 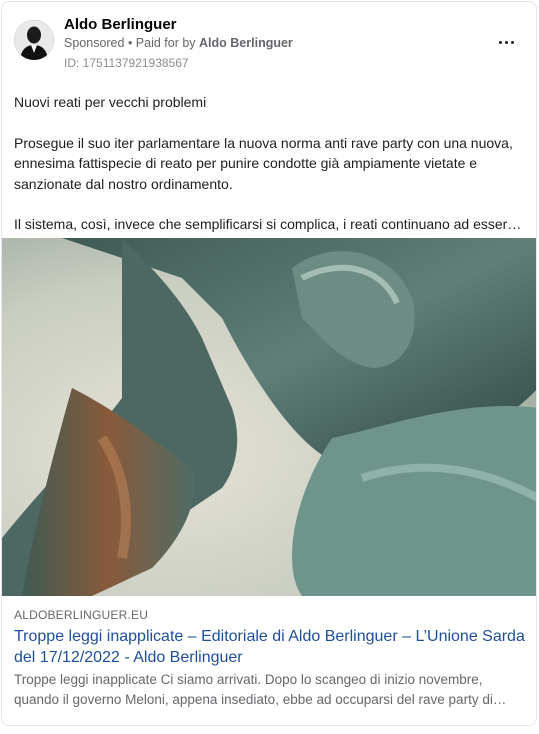 I want to click on link-domain: ALDOBERLINGUER.EU, so click(x=81, y=615).